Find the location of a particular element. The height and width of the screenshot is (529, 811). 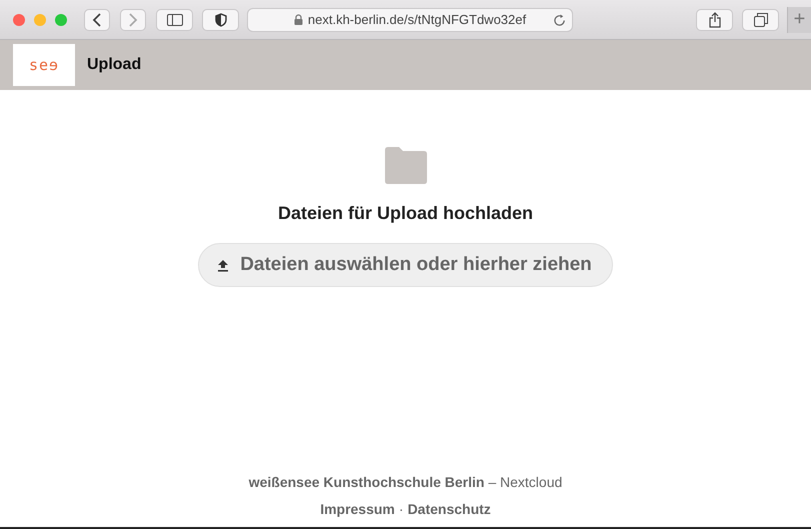

tabs-button is located at coordinates (760, 19).